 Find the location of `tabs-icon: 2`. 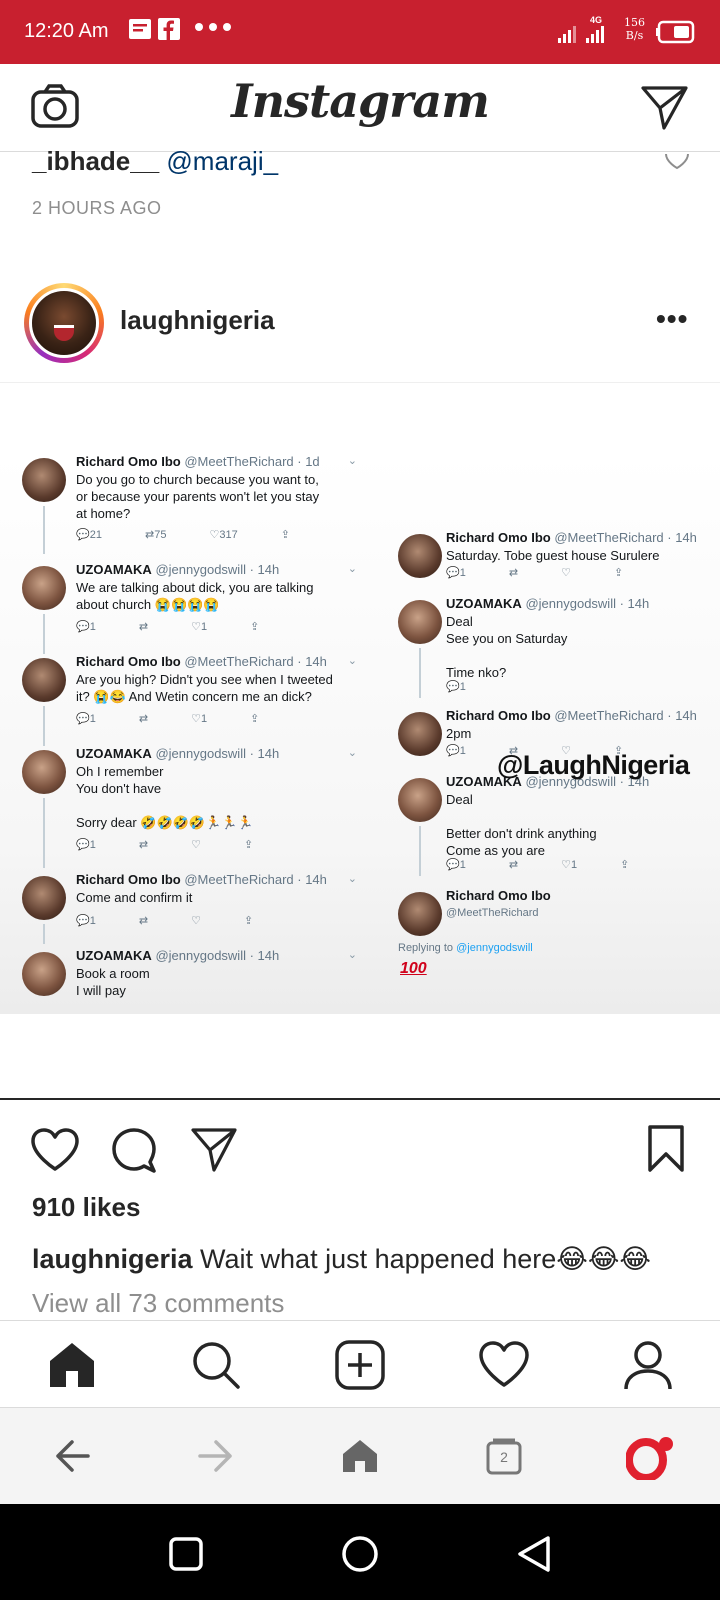

tabs-icon: 2 is located at coordinates (504, 1456).